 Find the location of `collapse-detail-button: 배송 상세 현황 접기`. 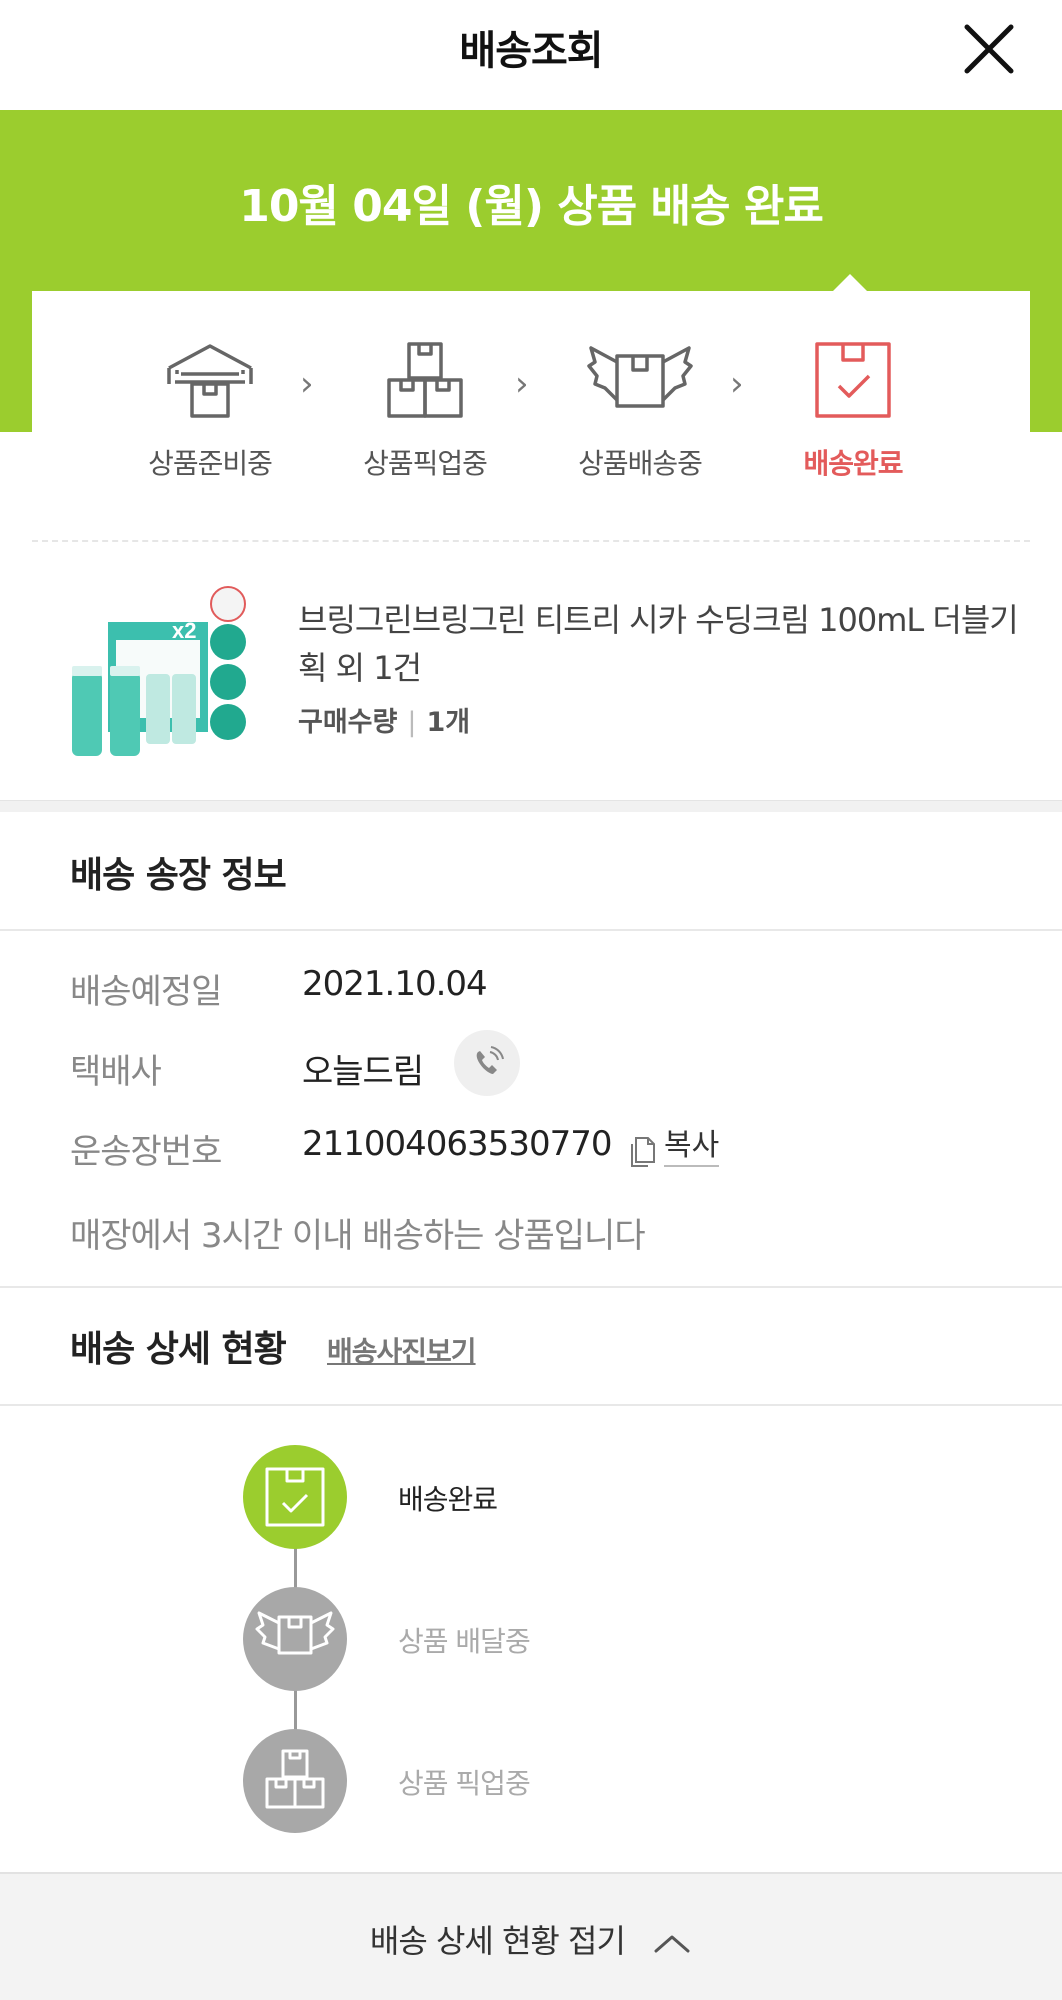

collapse-detail-button: 배송 상세 현황 접기 is located at coordinates (531, 1936).